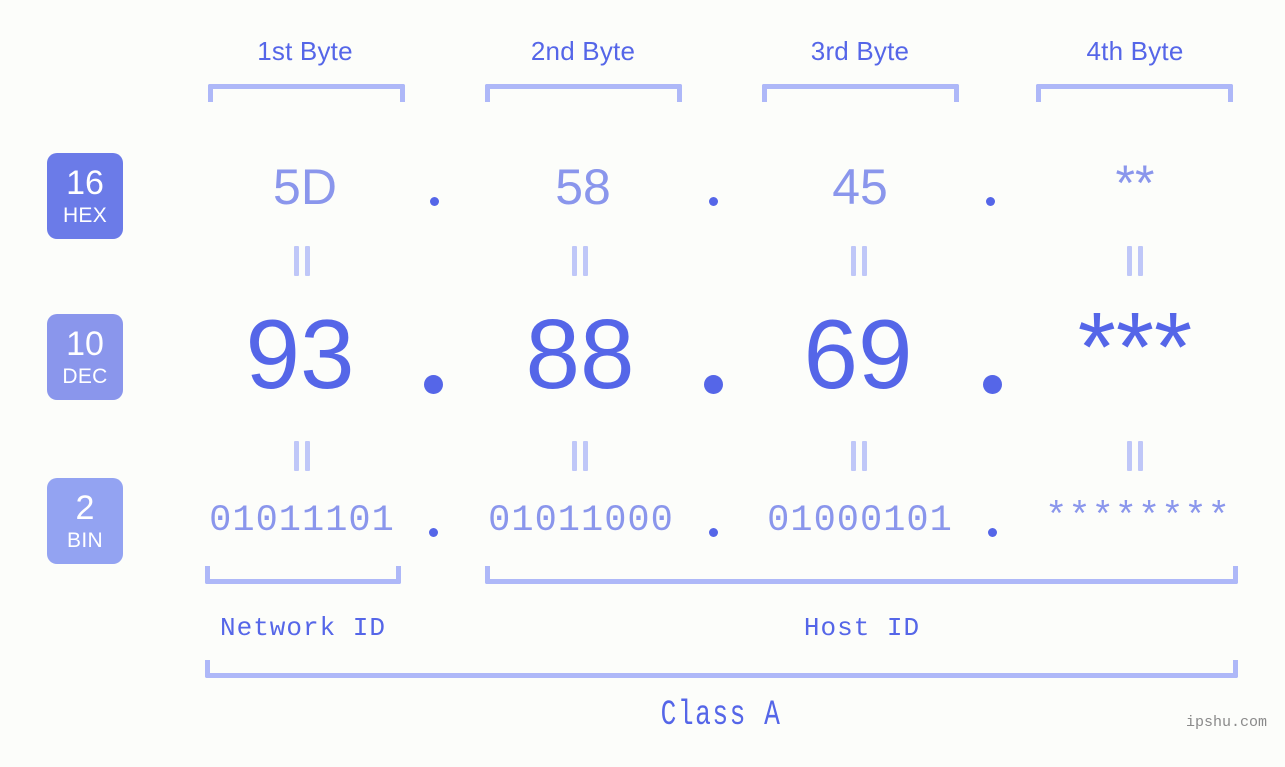  I want to click on bin-value-byte-4: ********, so click(1138, 518).